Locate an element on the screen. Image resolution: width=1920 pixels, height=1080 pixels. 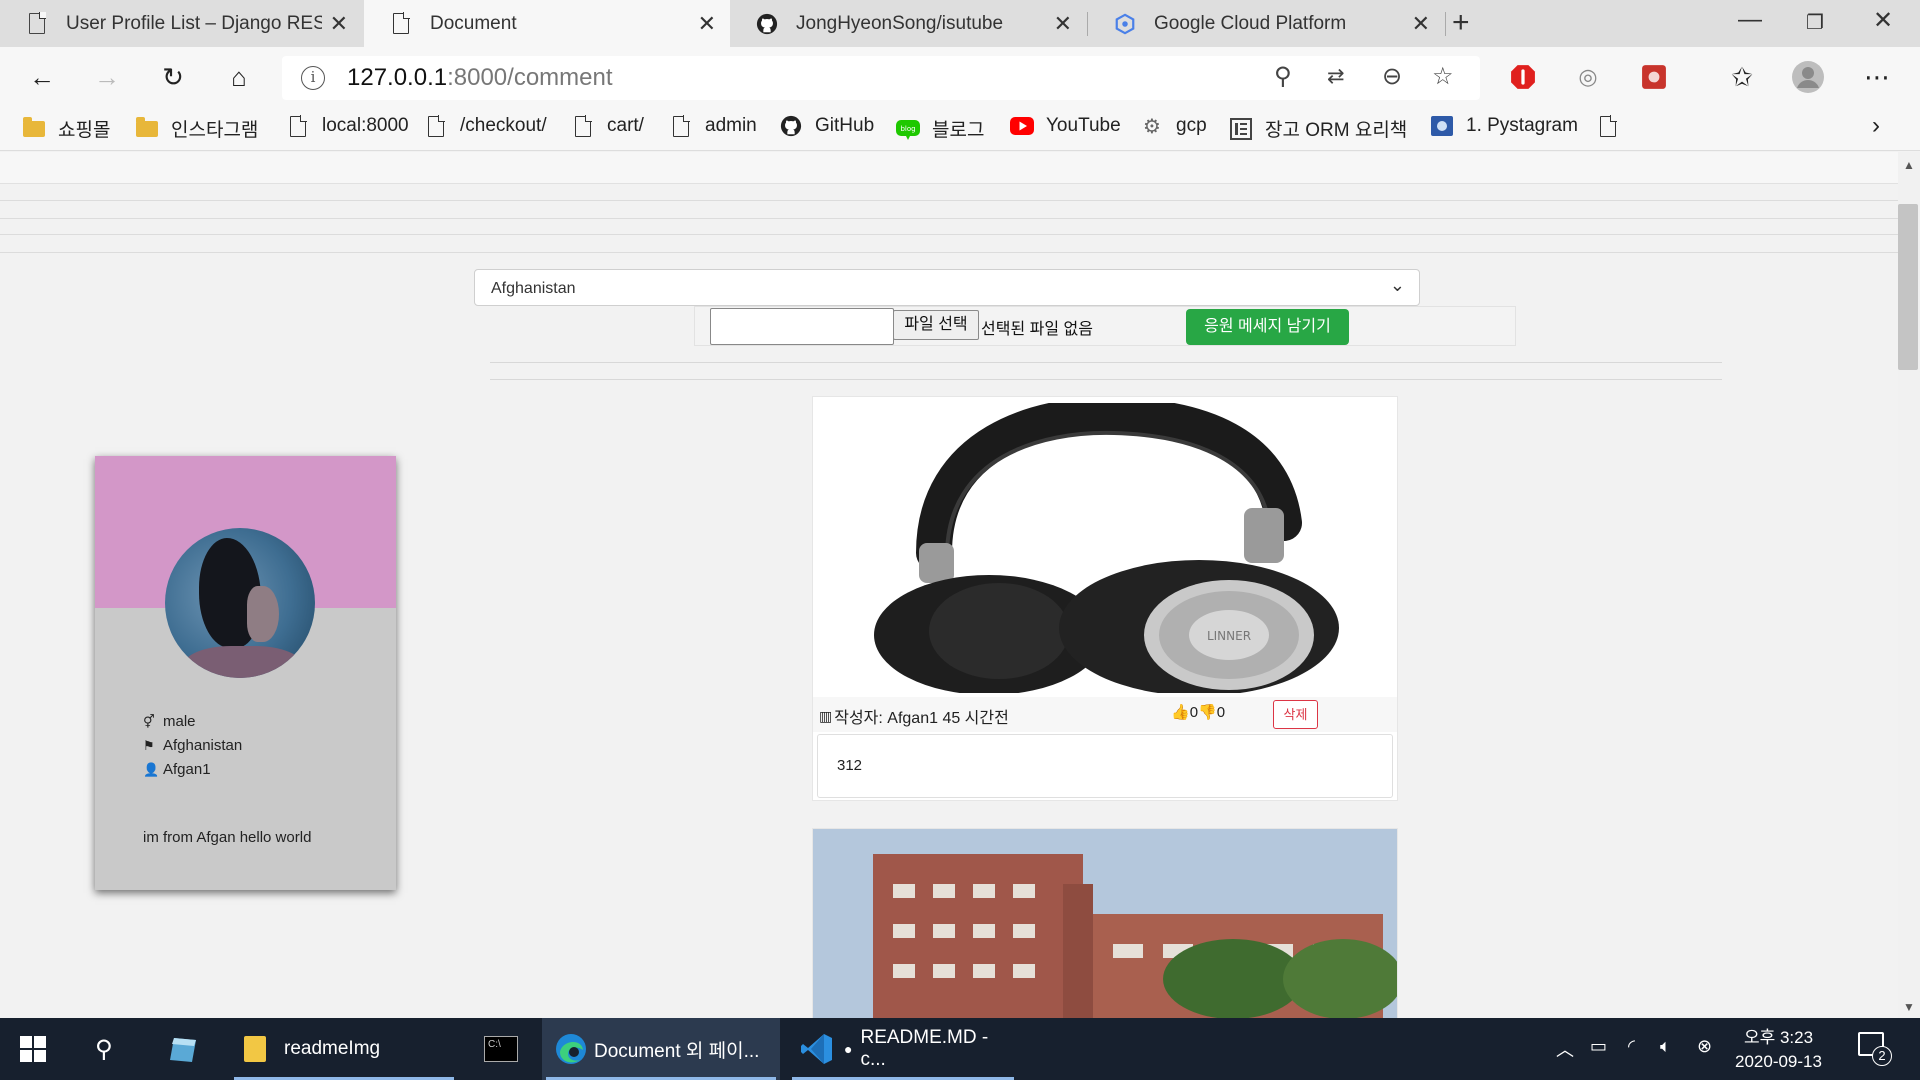
minimize-icon: — is located at coordinates (1750, 20).